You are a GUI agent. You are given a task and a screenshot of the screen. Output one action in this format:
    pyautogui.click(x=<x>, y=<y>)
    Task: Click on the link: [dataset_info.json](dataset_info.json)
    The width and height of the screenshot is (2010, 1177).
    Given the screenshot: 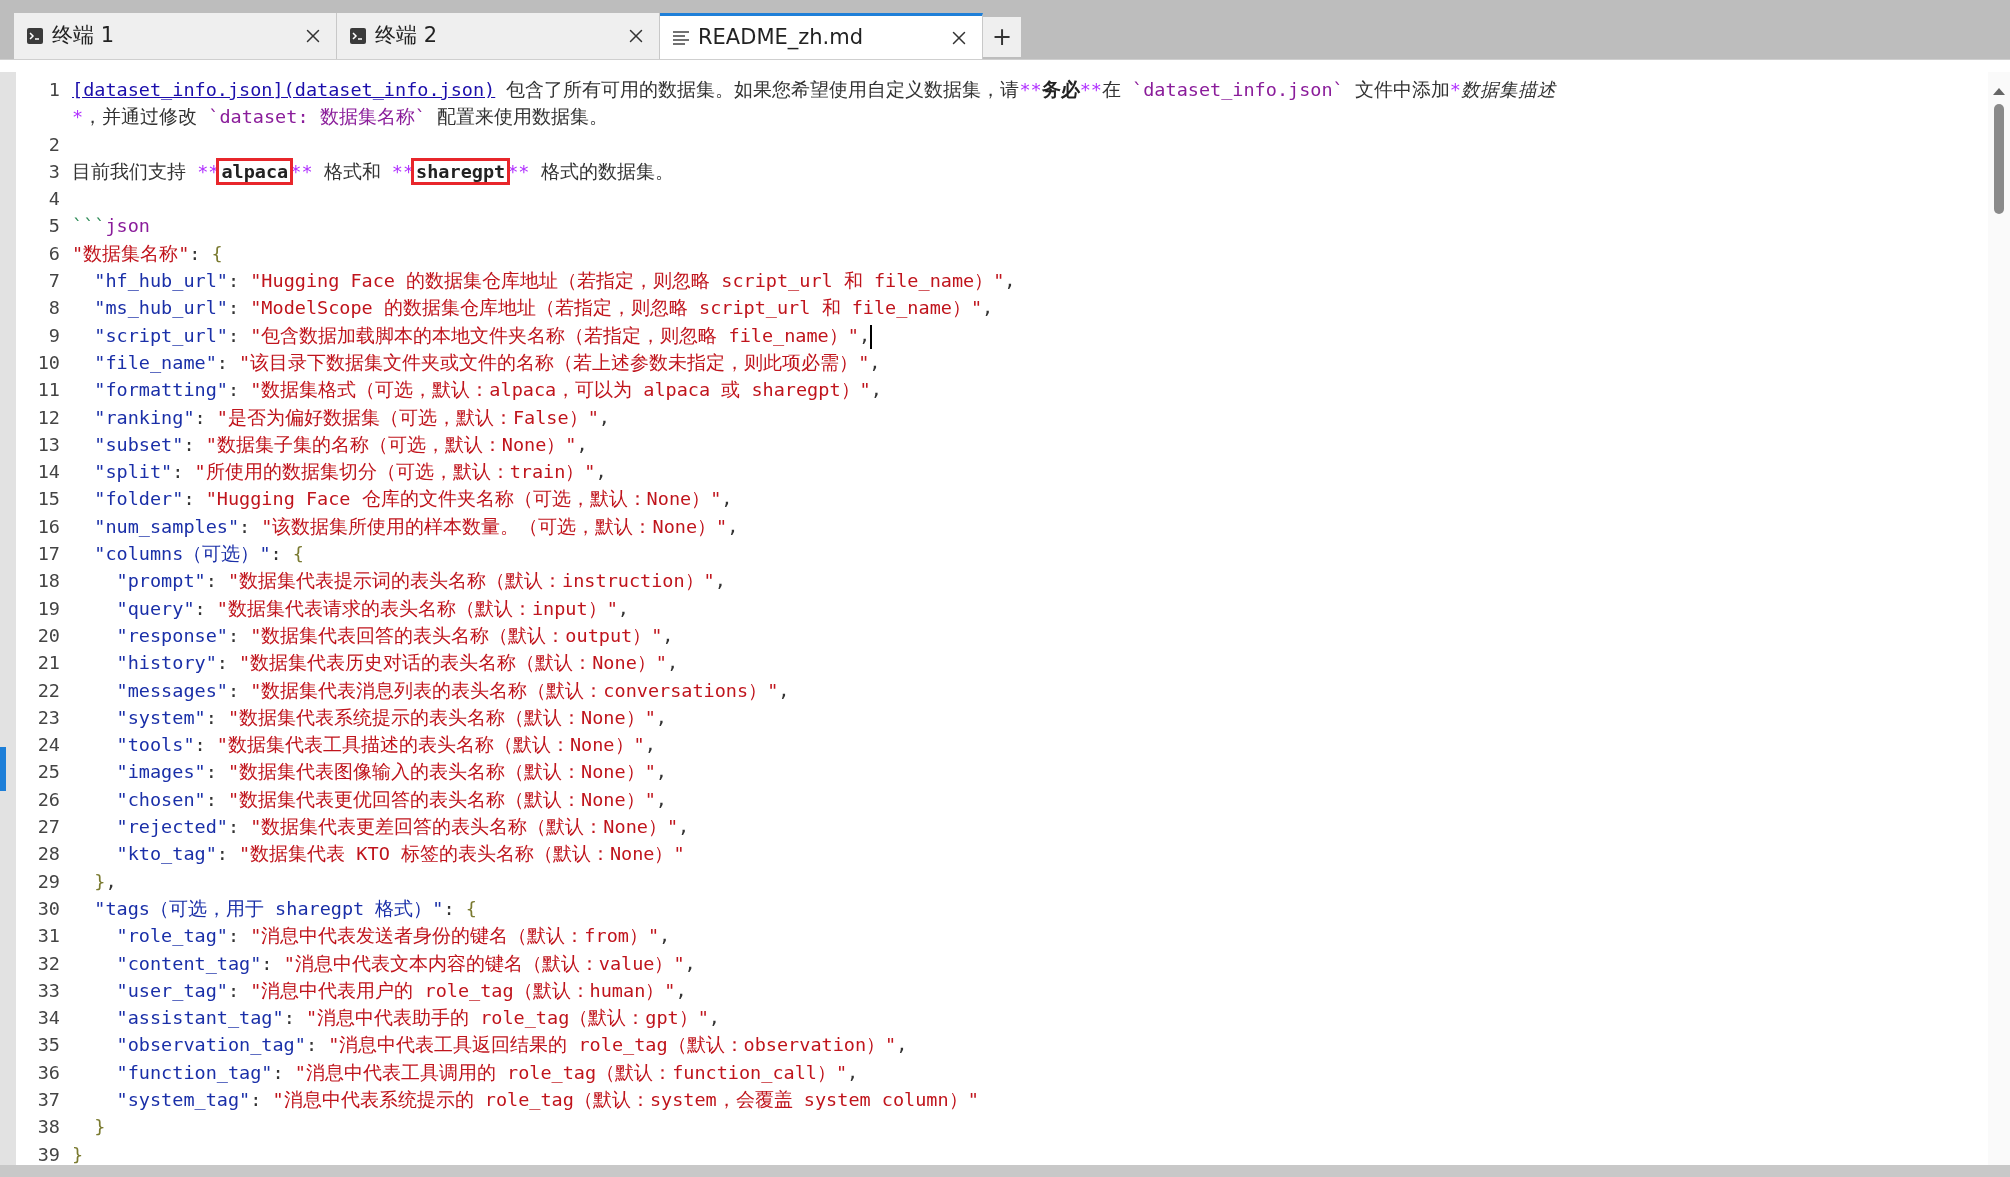 What is the action you would take?
    pyautogui.click(x=284, y=89)
    